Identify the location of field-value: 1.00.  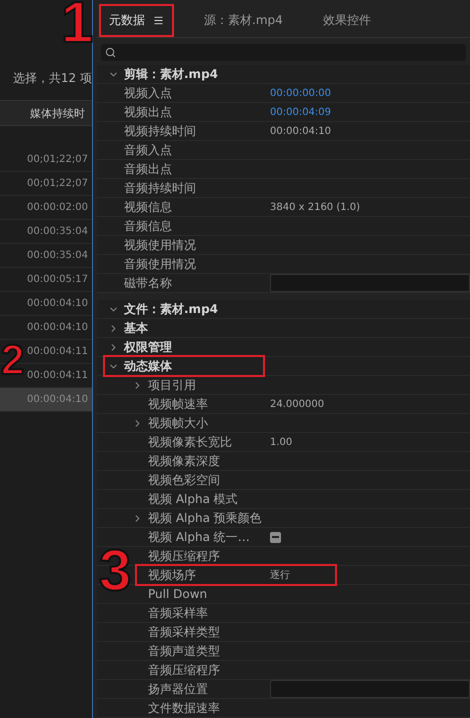
(281, 442).